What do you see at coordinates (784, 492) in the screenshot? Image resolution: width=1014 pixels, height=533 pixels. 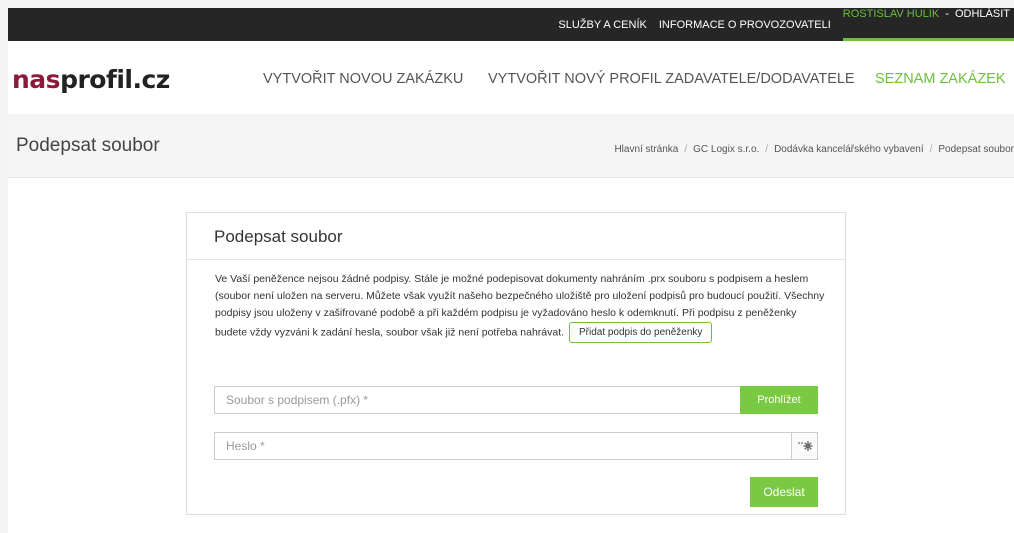 I see `submit-button: Odeslat` at bounding box center [784, 492].